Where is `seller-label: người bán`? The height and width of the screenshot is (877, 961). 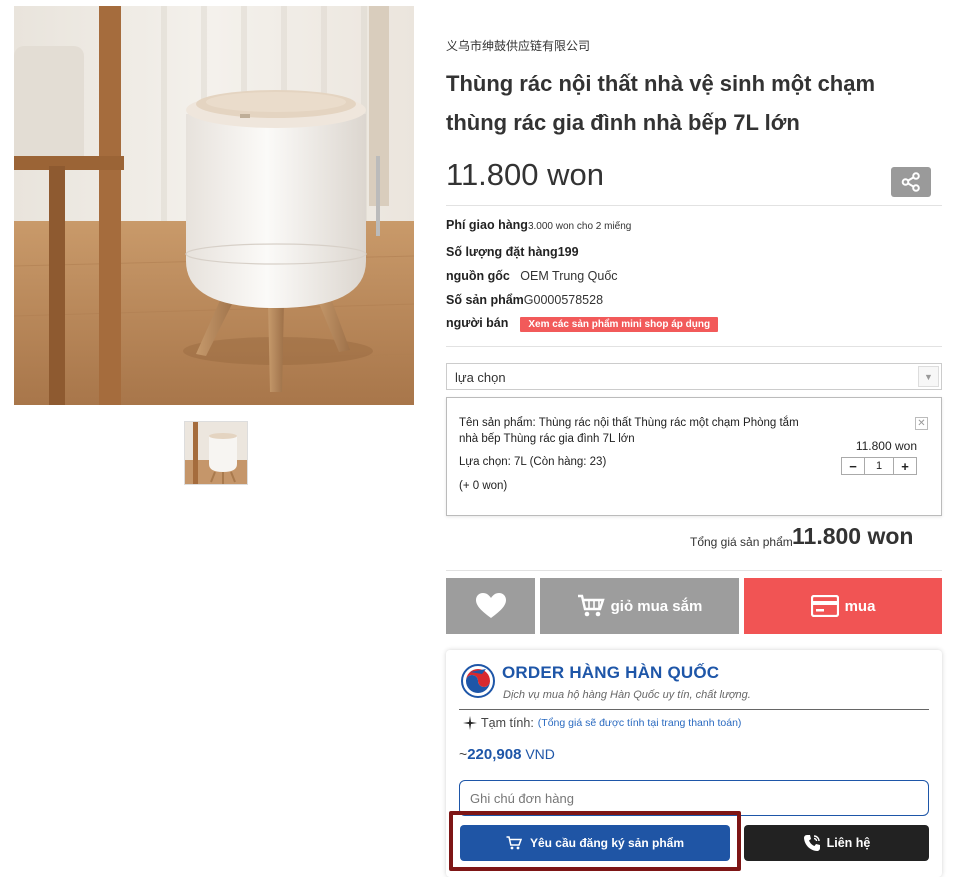
seller-label: người bán is located at coordinates (477, 323).